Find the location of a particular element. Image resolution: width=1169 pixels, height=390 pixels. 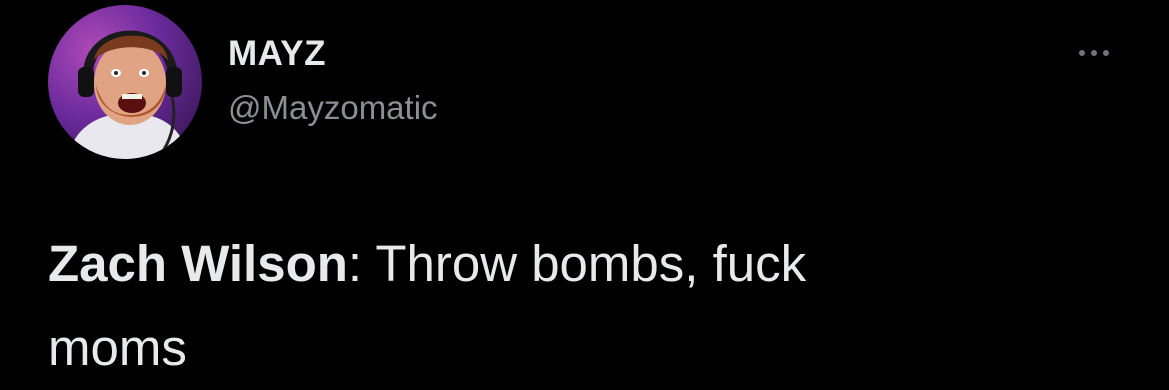

more-options-button is located at coordinates (1094, 53).